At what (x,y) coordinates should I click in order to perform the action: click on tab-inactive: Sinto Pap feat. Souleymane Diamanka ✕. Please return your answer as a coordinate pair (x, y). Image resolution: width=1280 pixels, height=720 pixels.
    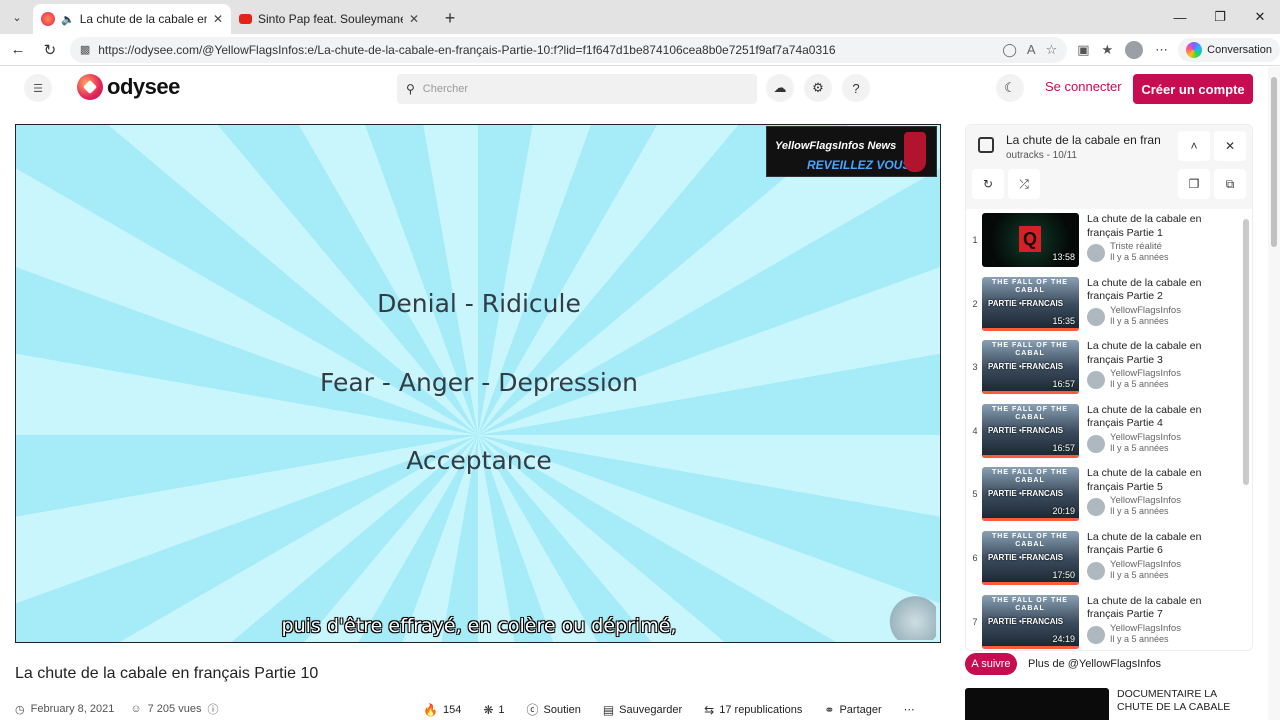
    Looking at the image, I should click on (329, 19).